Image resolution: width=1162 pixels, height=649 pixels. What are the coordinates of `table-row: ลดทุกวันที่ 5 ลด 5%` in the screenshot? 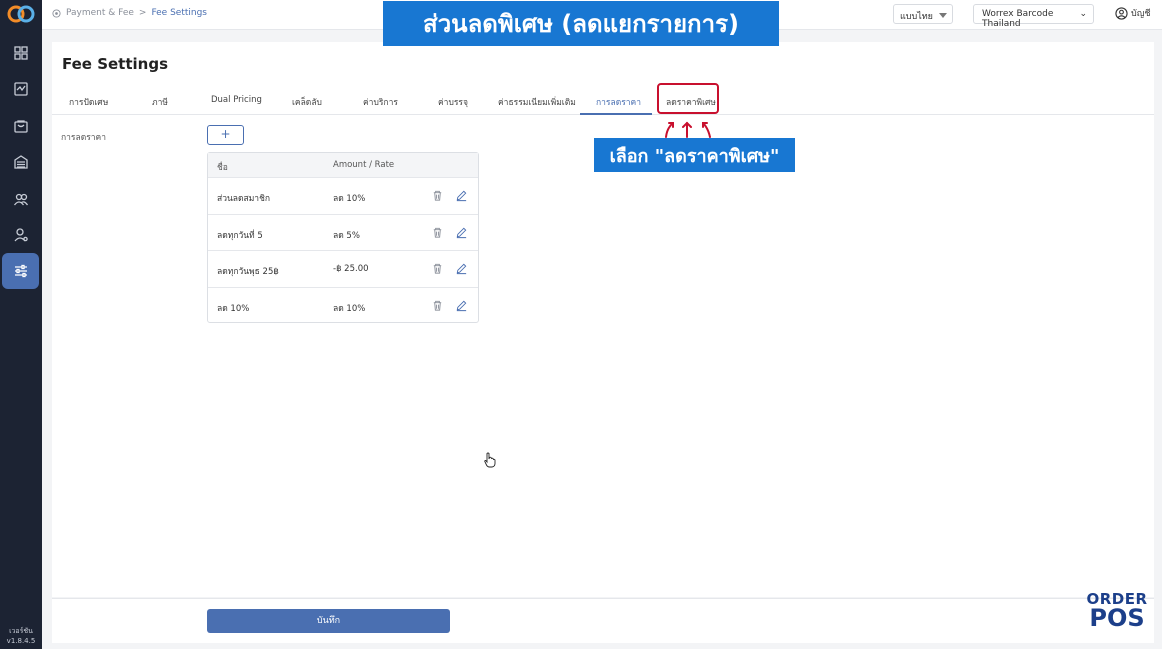 It's located at (343, 233).